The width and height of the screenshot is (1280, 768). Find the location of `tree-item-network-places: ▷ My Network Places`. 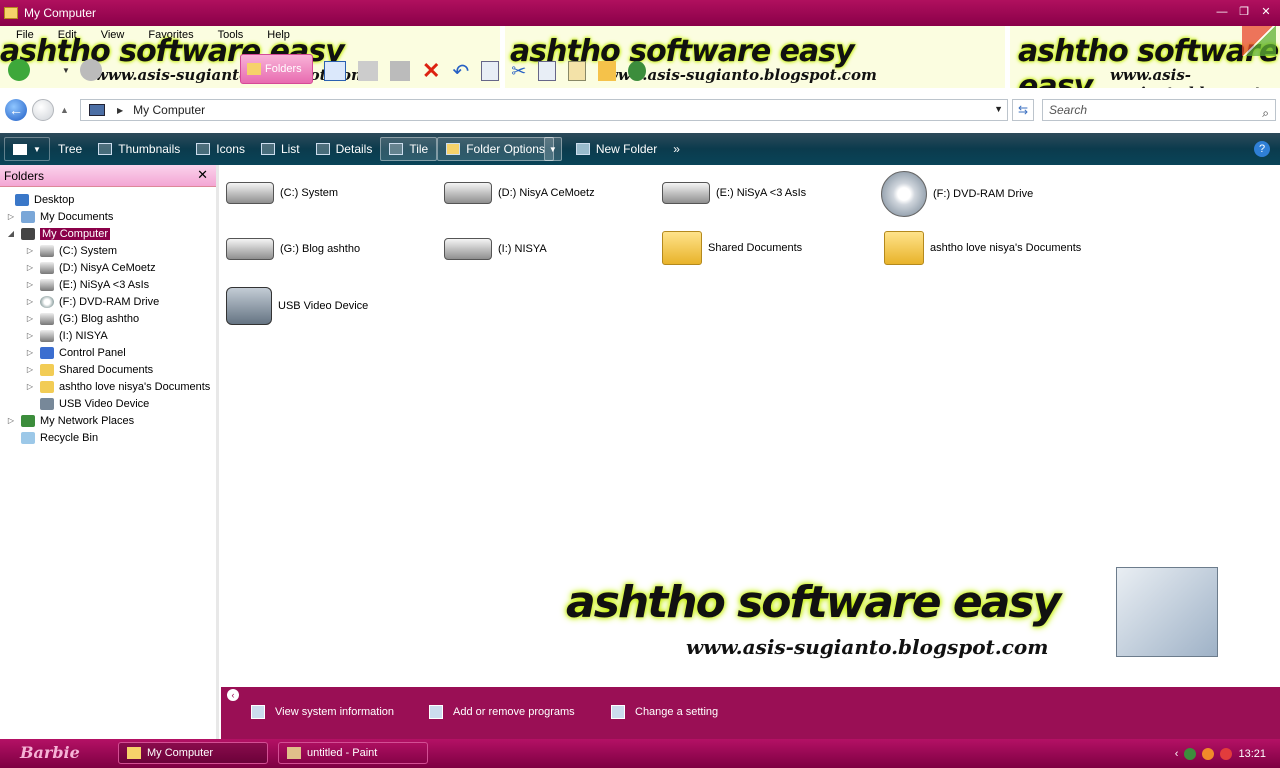

tree-item-network-places: ▷ My Network Places is located at coordinates (108, 420).